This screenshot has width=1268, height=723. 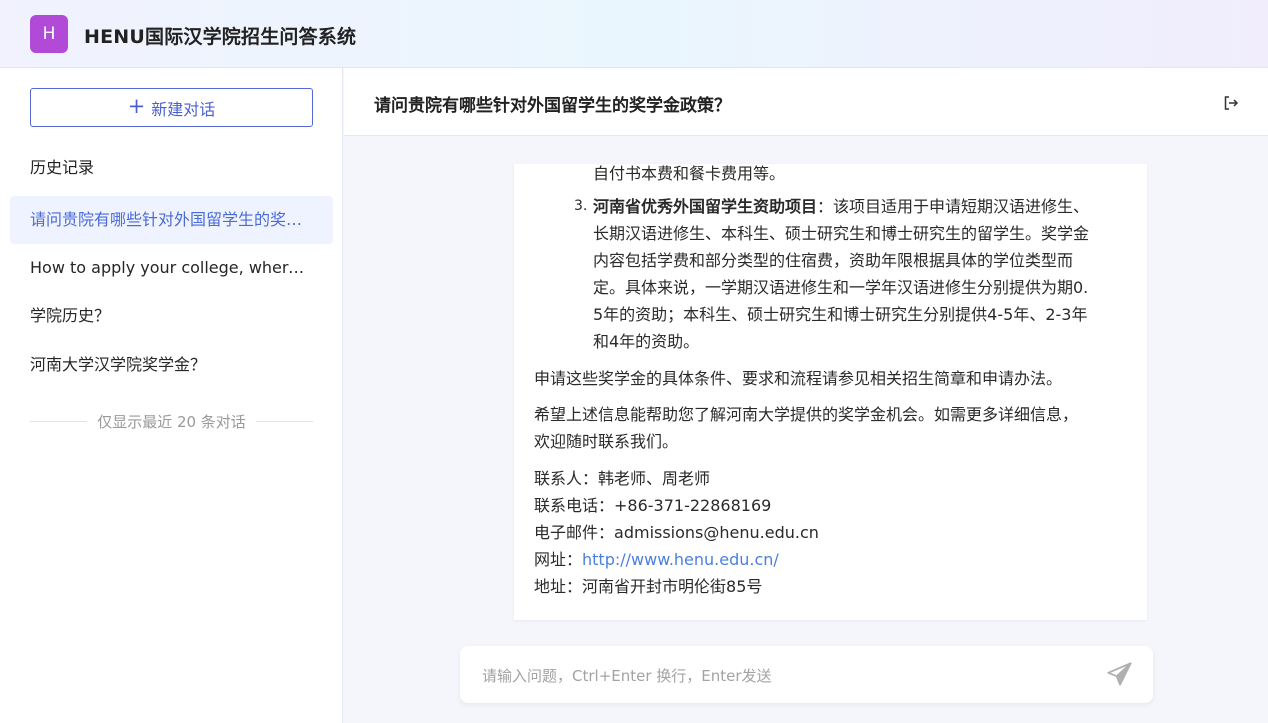 What do you see at coordinates (581, 206) in the screenshot?
I see `list-number: 3.` at bounding box center [581, 206].